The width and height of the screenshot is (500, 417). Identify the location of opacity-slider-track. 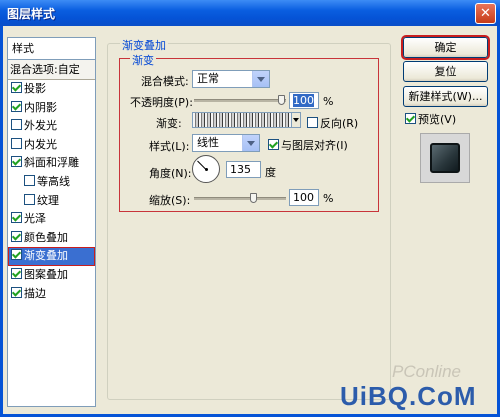
(240, 100).